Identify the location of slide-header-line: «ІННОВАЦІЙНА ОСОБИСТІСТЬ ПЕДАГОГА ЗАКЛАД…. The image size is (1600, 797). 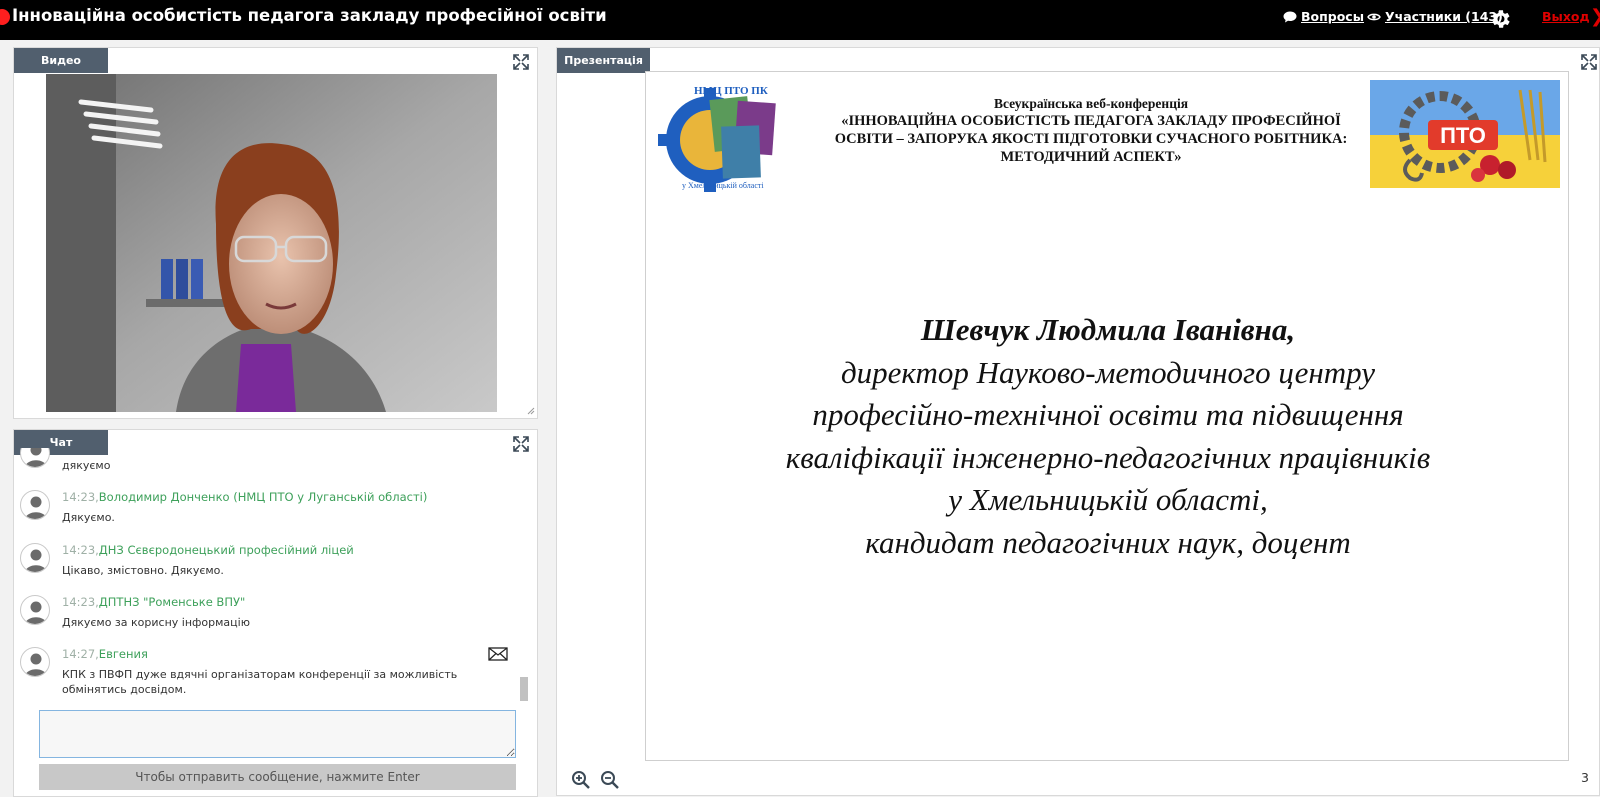
(1091, 121).